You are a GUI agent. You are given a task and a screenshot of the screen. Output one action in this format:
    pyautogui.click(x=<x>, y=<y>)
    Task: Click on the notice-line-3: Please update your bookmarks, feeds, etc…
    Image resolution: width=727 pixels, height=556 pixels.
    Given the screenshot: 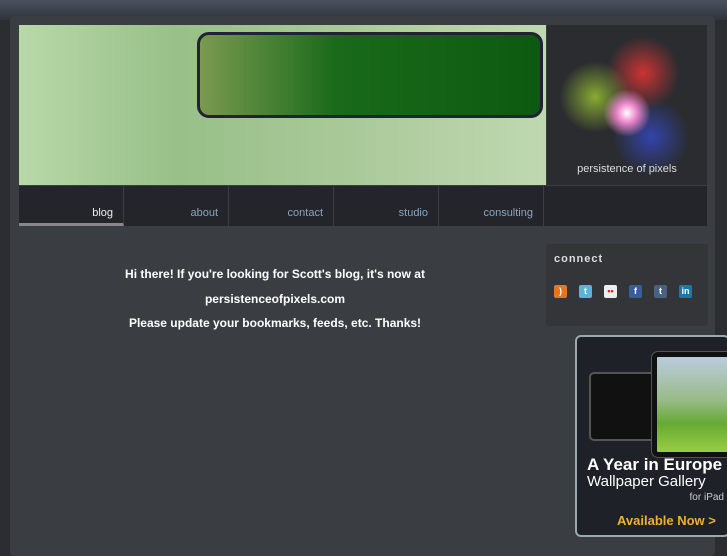 What is the action you would take?
    pyautogui.click(x=275, y=323)
    